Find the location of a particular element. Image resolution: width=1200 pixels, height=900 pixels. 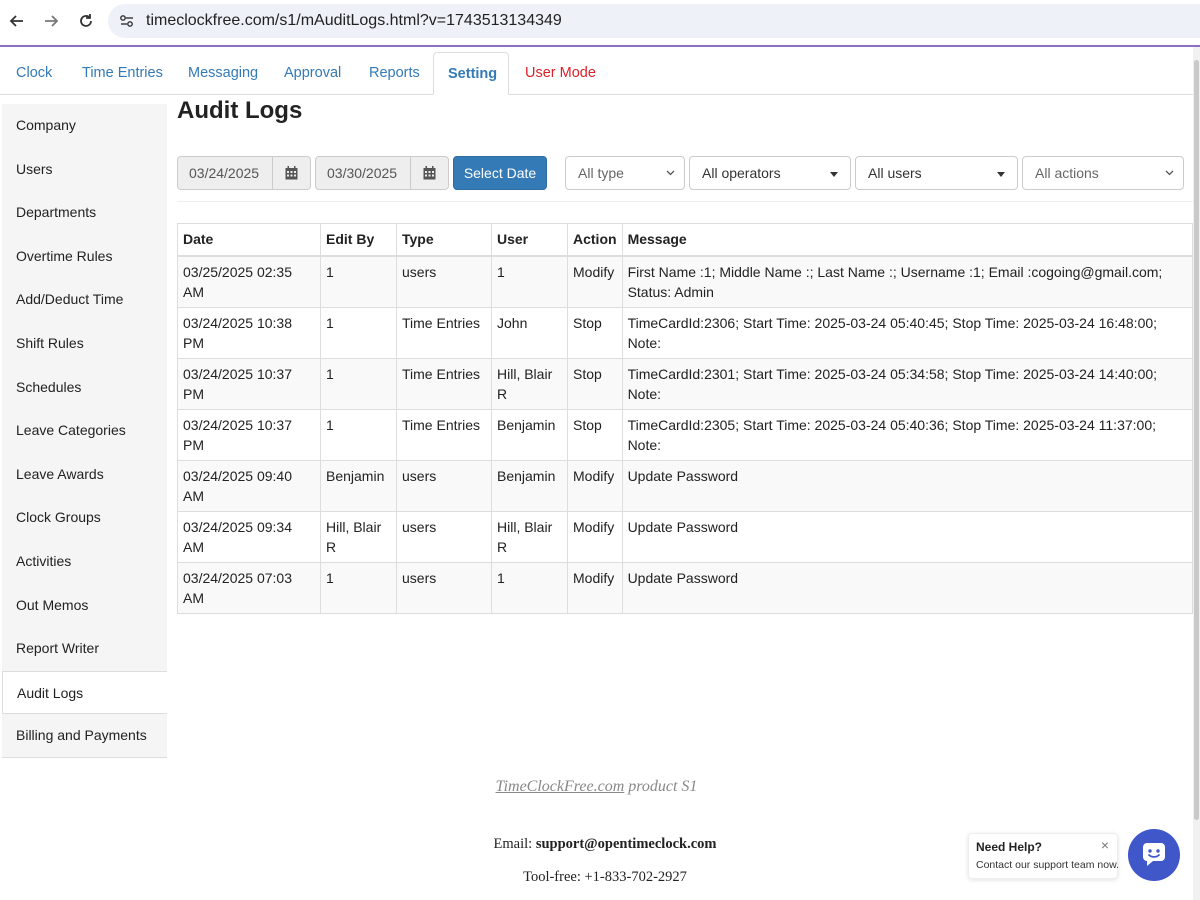

help-subtitle: Contact our support team now. is located at coordinates (1047, 865).